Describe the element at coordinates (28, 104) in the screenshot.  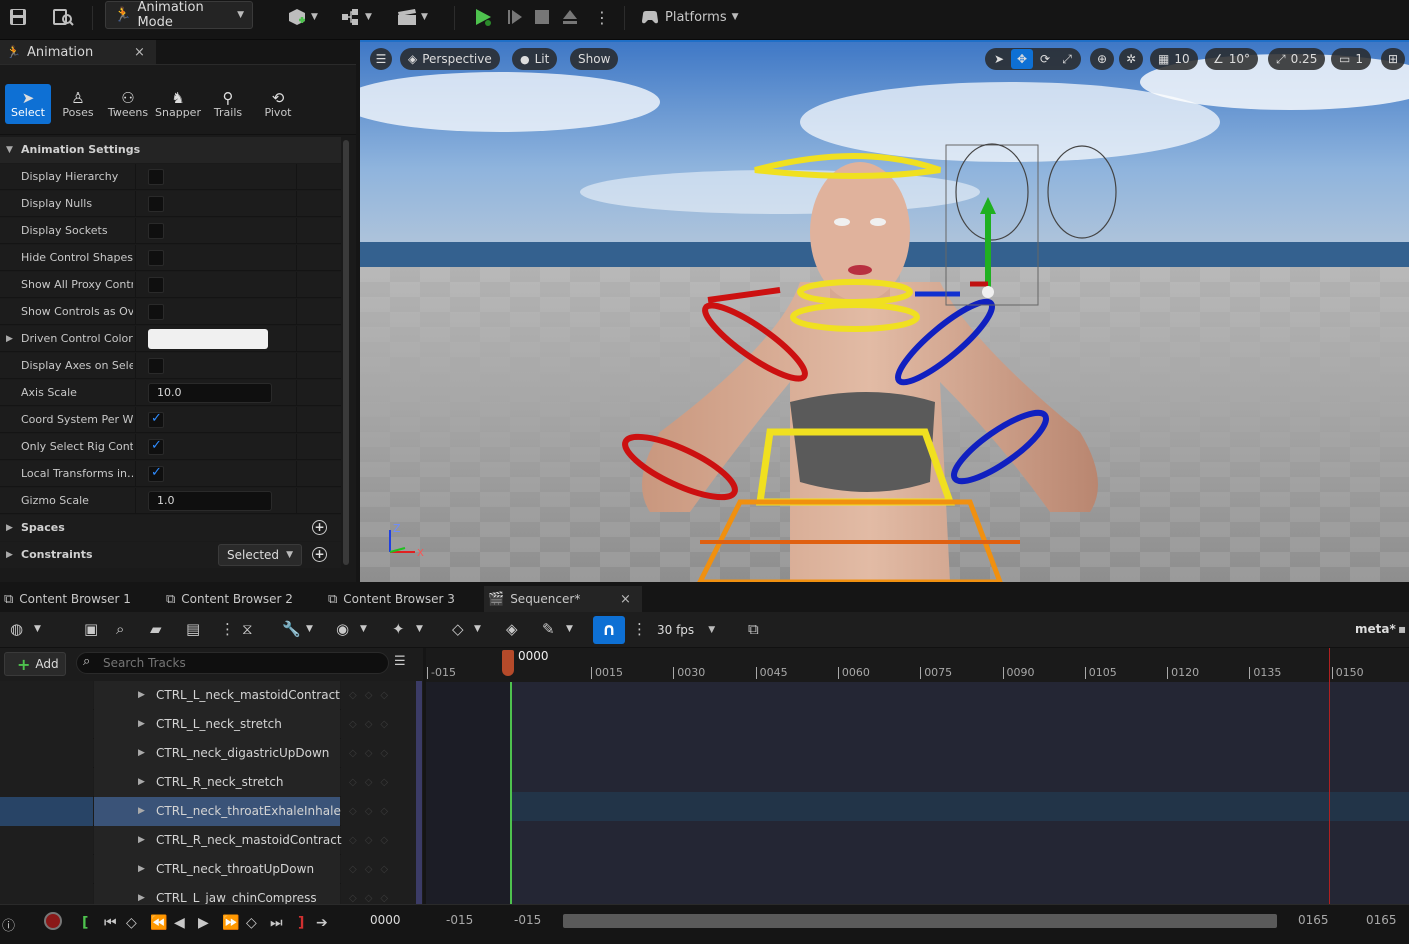
I see `mode-button-select: ➤ Select` at that location.